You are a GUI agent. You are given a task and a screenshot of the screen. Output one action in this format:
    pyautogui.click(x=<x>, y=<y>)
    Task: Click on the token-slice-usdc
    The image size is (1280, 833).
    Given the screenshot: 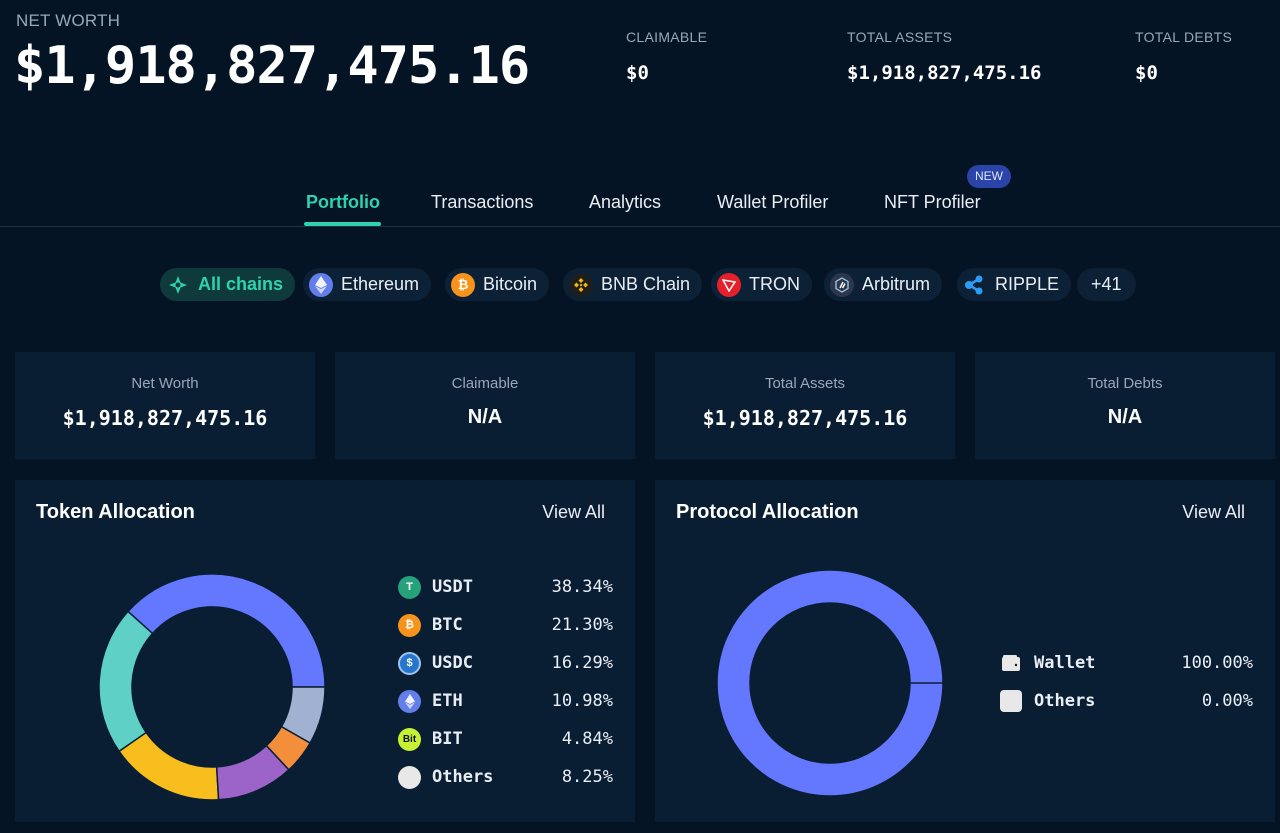 What is the action you would take?
    pyautogui.click(x=169, y=766)
    